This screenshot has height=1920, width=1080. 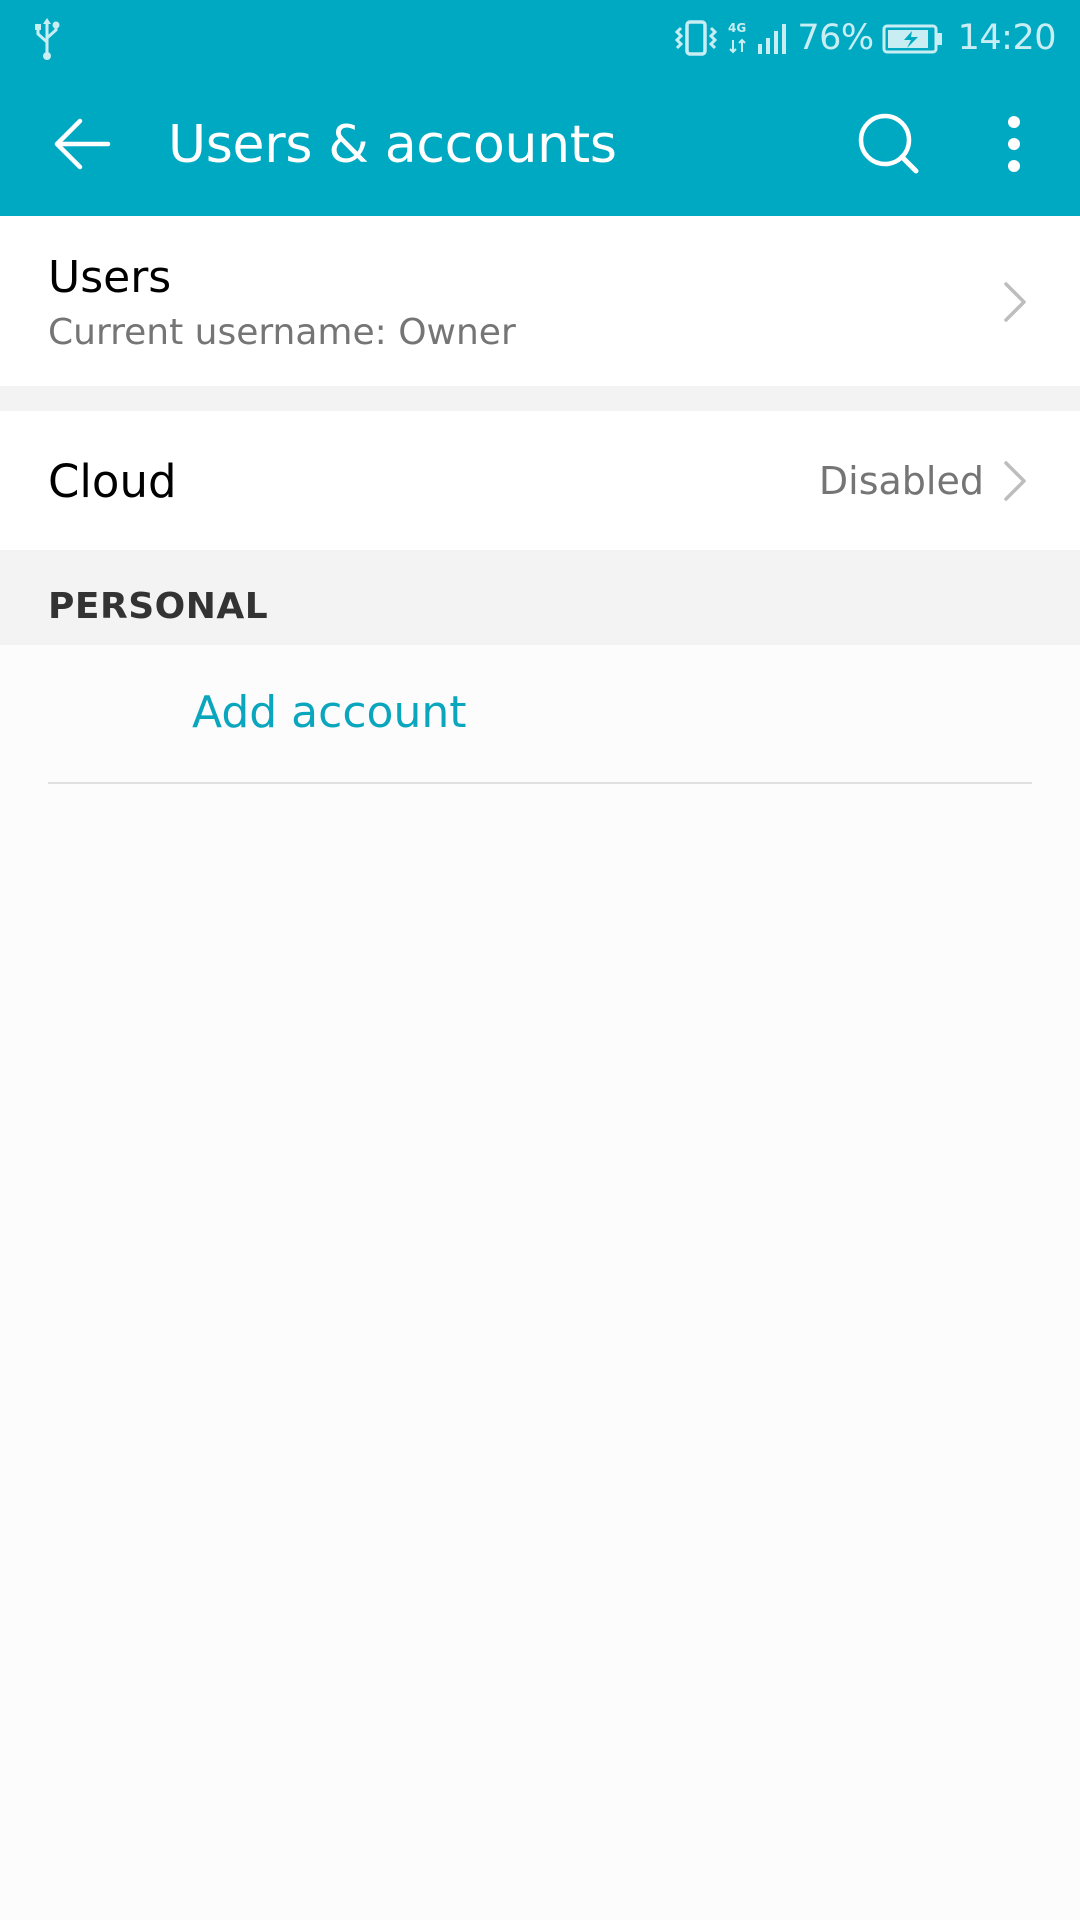 What do you see at coordinates (737, 28) in the screenshot?
I see `svg-text: 4G` at bounding box center [737, 28].